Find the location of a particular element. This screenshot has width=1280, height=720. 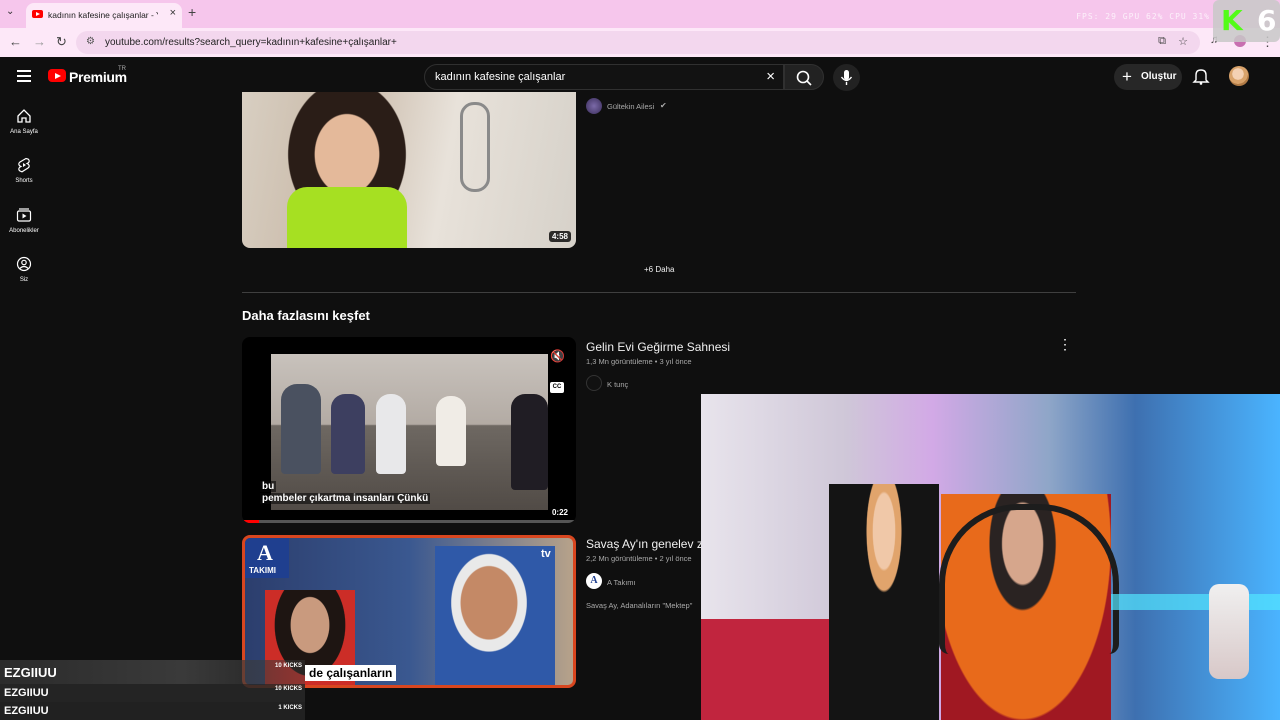

watermark-text: TAKIMI is located at coordinates (262, 570).